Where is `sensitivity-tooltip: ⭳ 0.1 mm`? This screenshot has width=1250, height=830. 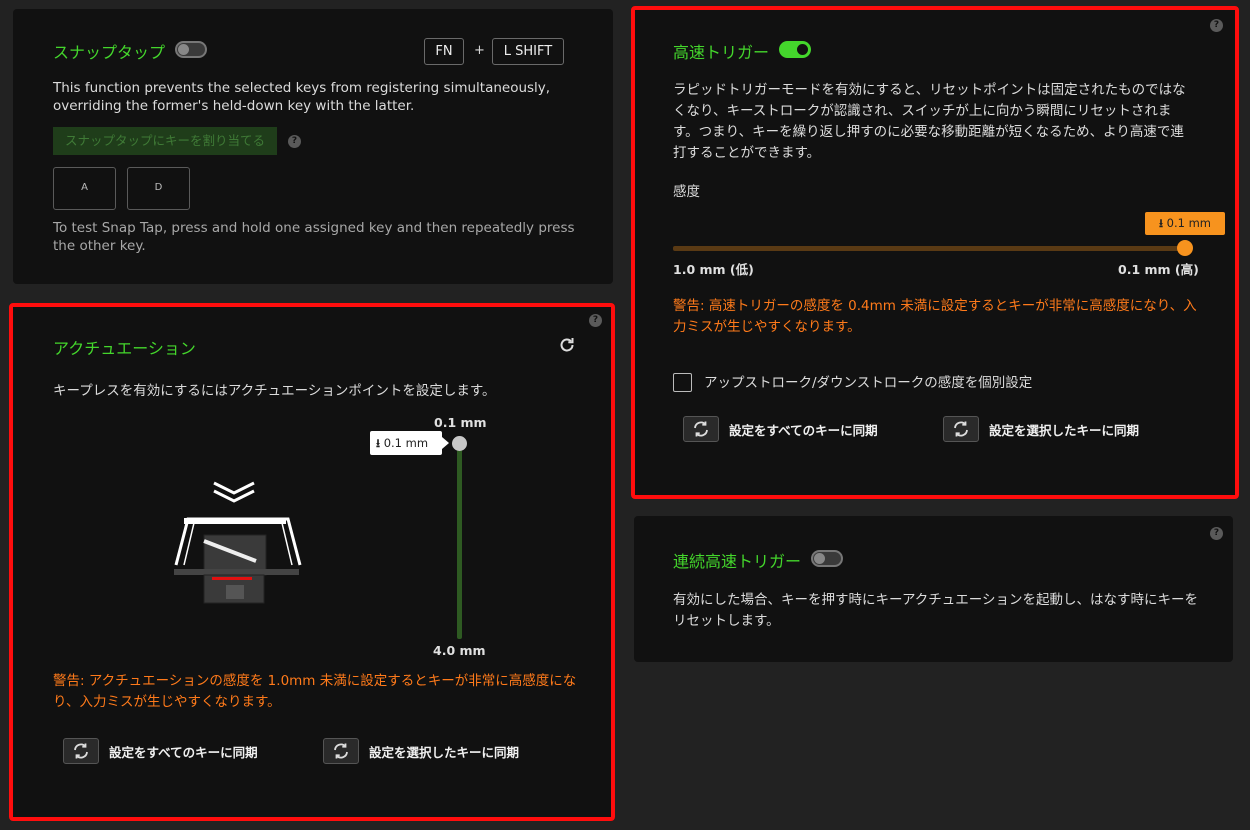
sensitivity-tooltip: ⭳ 0.1 mm is located at coordinates (1185, 223).